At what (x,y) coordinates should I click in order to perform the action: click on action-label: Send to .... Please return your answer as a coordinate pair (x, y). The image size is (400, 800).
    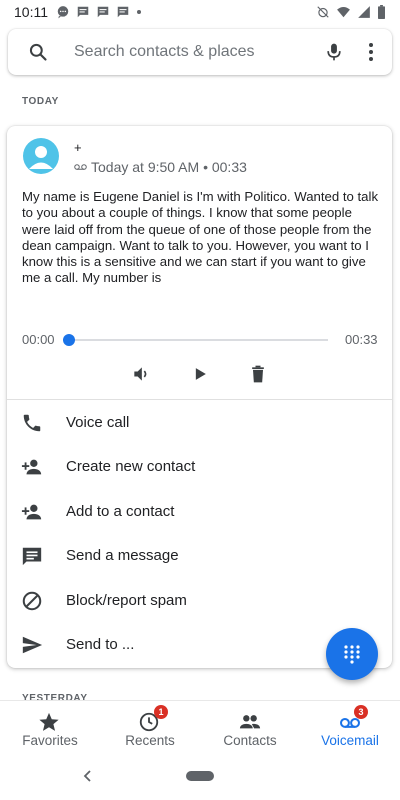
    Looking at the image, I should click on (100, 644).